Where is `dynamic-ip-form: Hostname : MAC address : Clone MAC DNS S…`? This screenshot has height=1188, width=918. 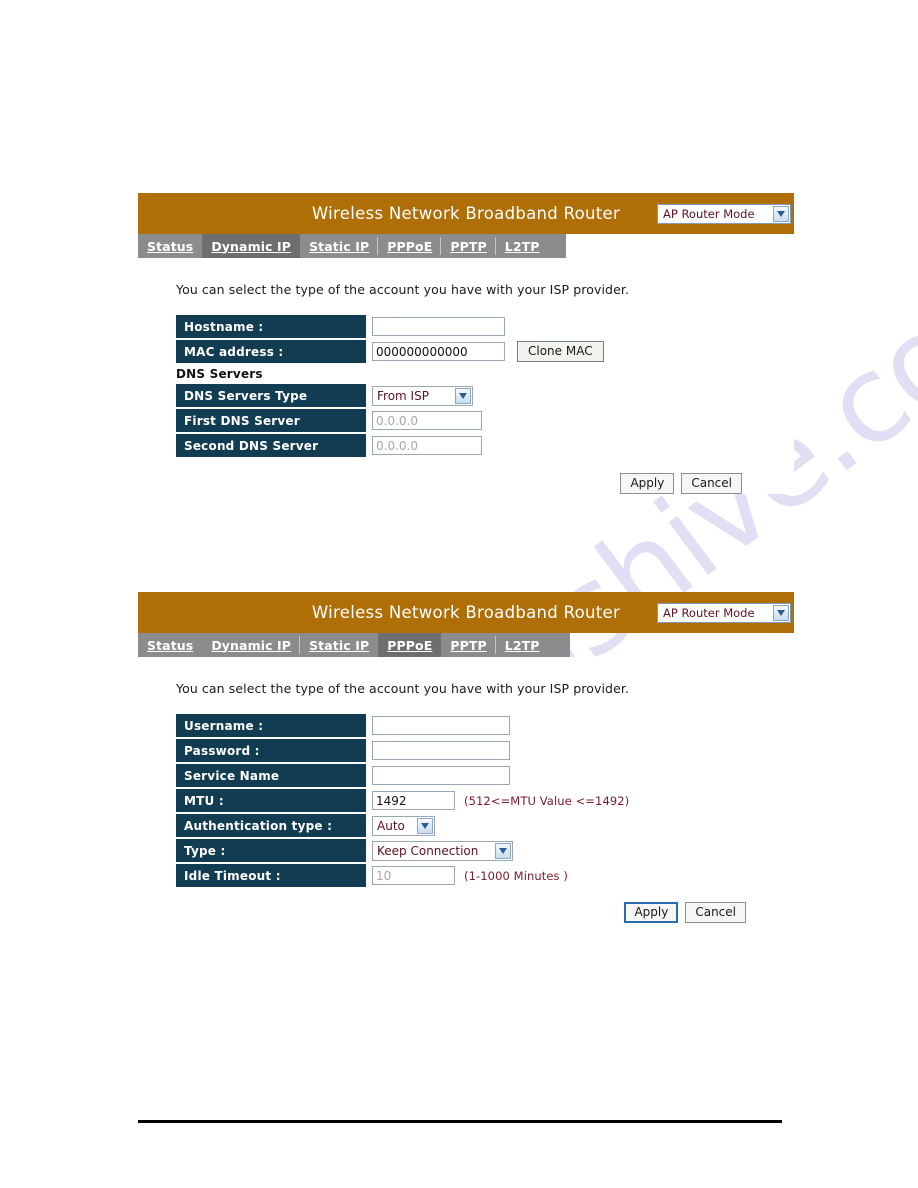 dynamic-ip-form: Hostname : MAC address : Clone MAC DNS S… is located at coordinates (485, 386).